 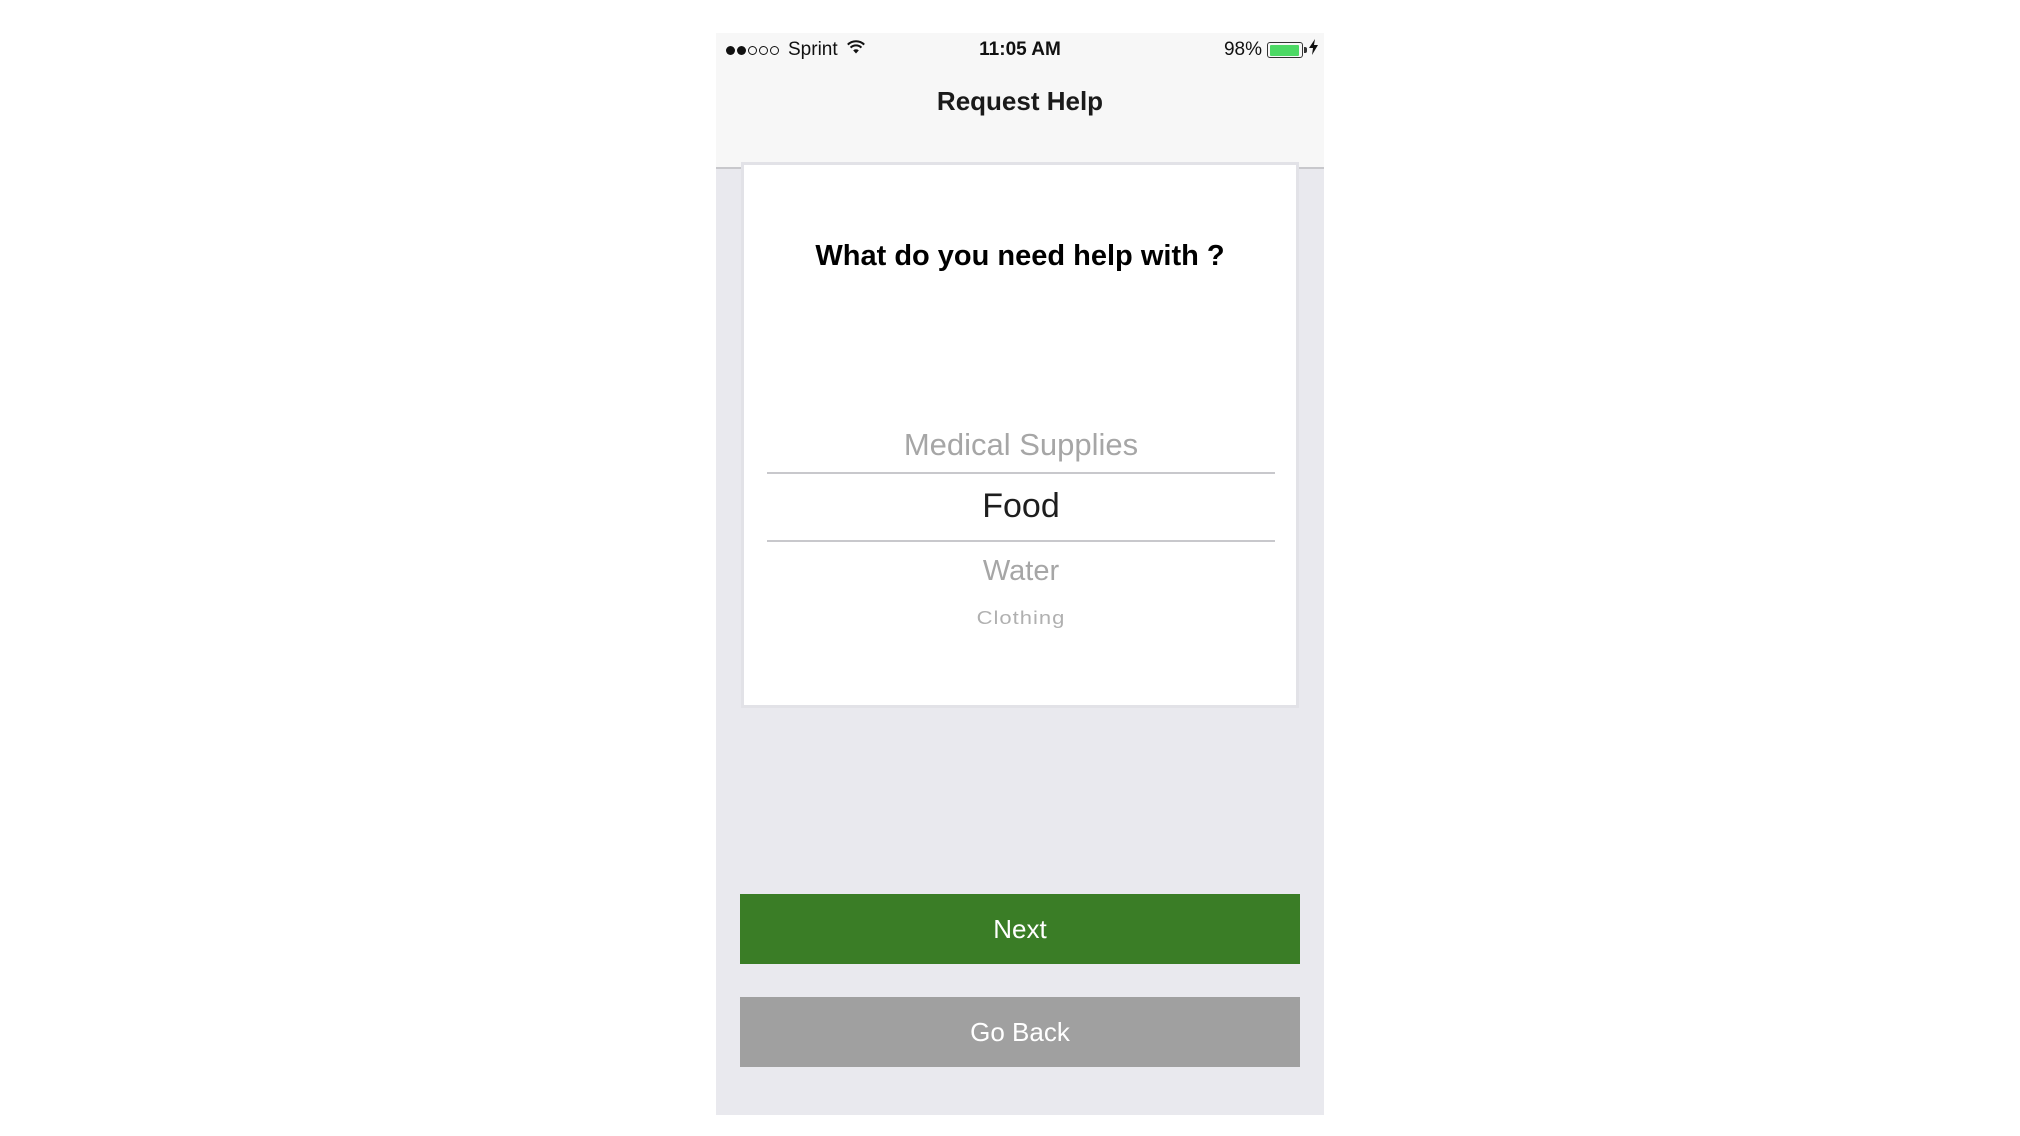 What do you see at coordinates (1242, 49) in the screenshot?
I see `battery-percent: 98%` at bounding box center [1242, 49].